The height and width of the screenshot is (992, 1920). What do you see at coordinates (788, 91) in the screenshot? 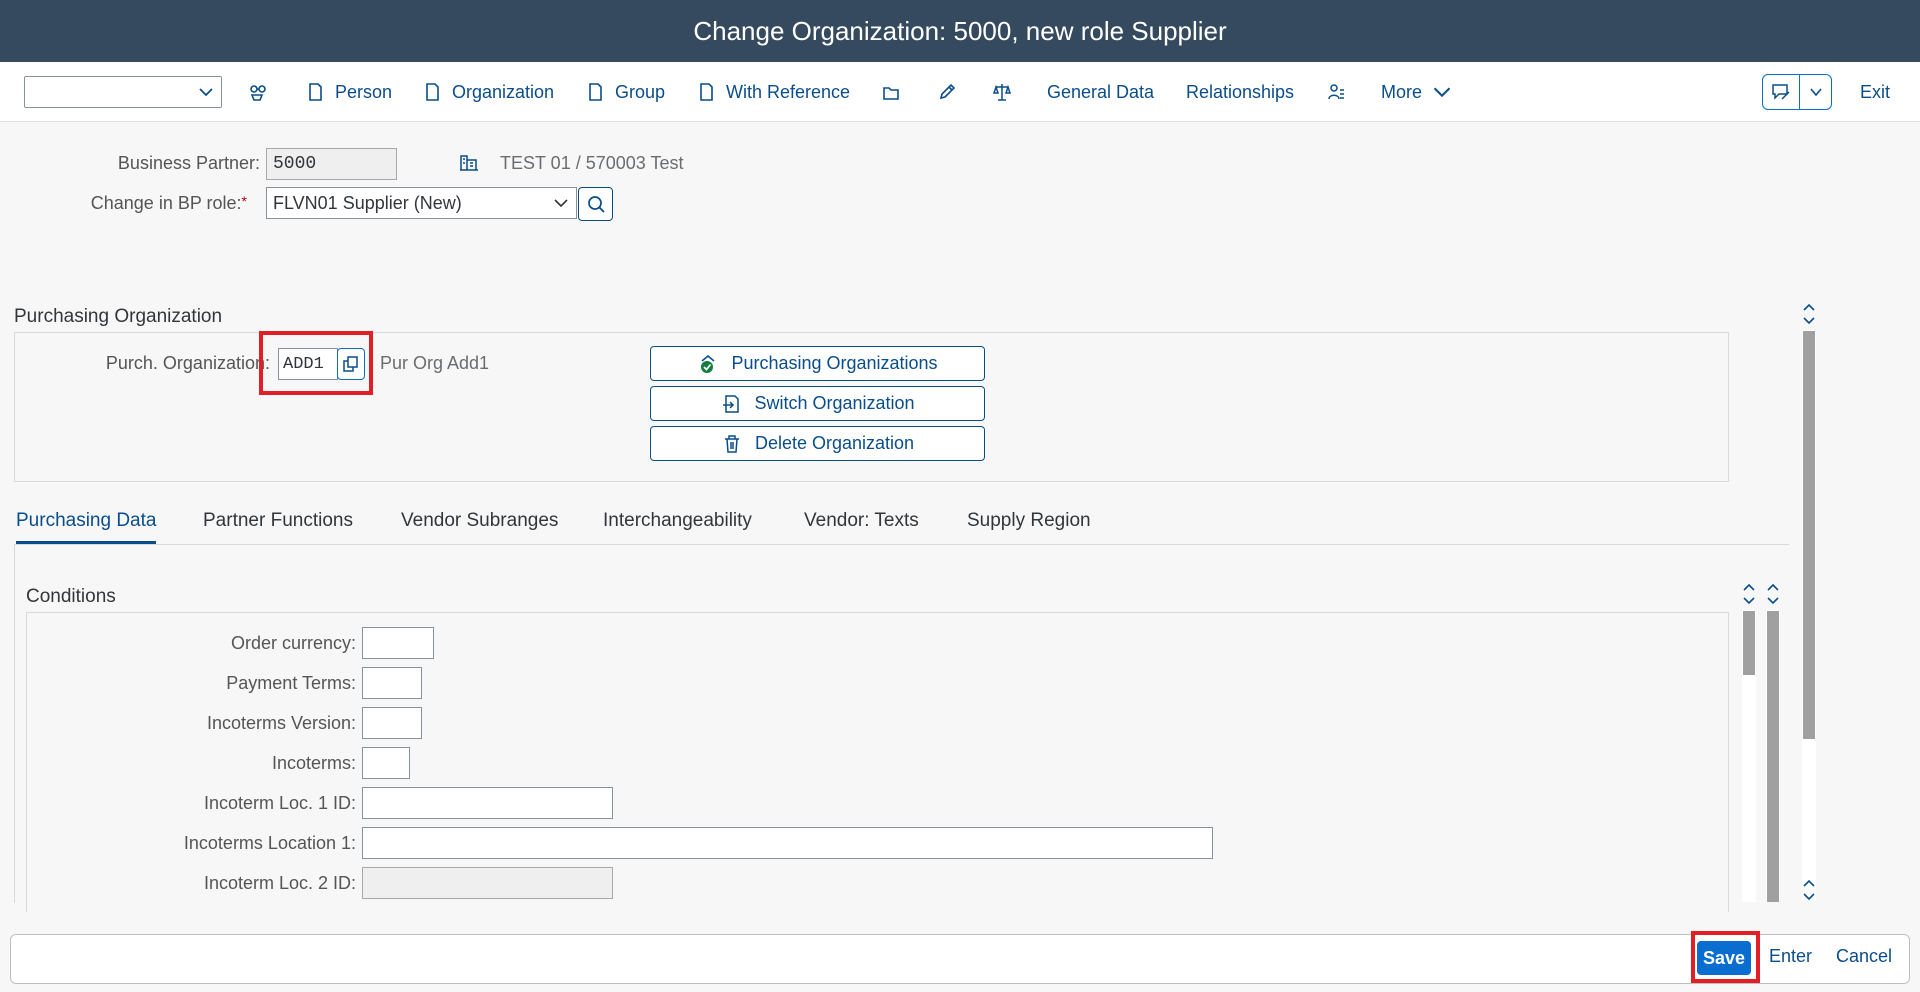
I see `with-reference-label: With Reference` at bounding box center [788, 91].